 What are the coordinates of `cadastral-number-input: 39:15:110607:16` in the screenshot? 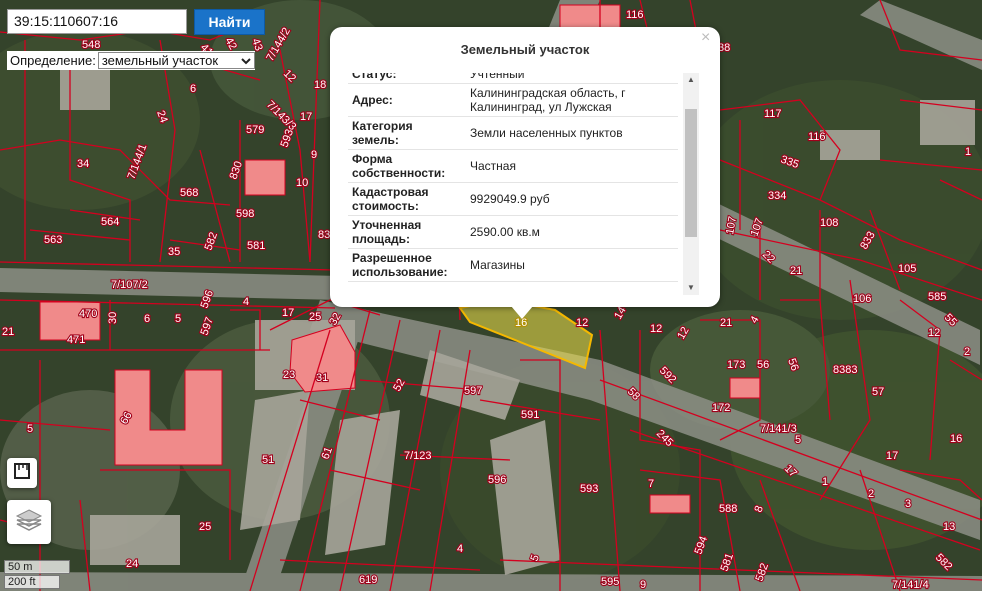 It's located at (97, 21).